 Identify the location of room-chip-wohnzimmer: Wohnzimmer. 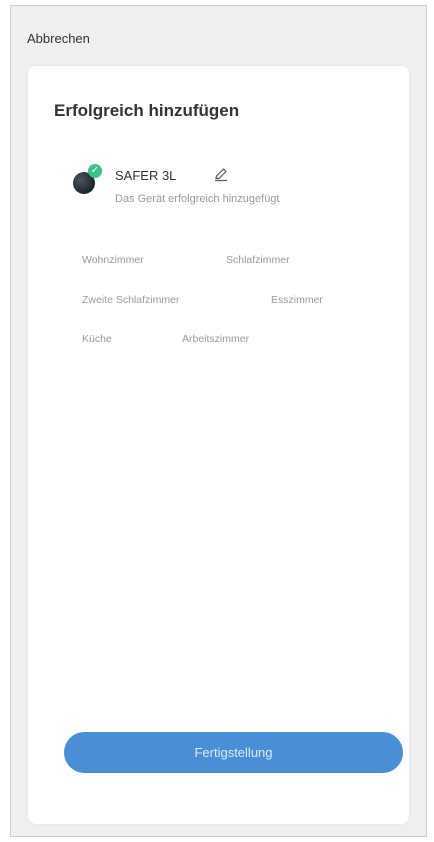
(113, 260).